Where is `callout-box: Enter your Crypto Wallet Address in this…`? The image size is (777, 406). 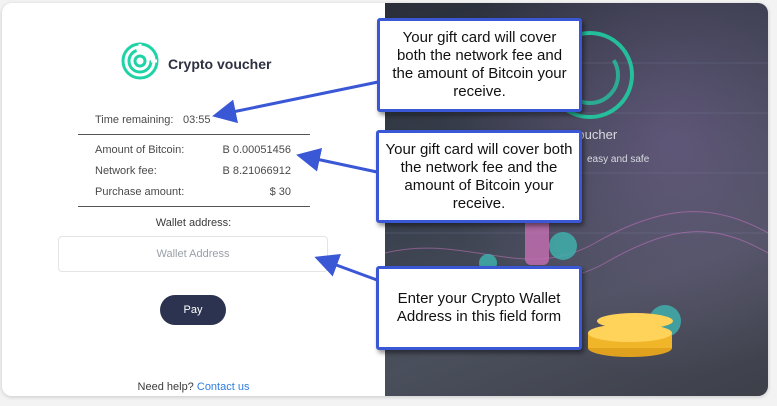 callout-box: Enter your Crypto Wallet Address in this… is located at coordinates (479, 308).